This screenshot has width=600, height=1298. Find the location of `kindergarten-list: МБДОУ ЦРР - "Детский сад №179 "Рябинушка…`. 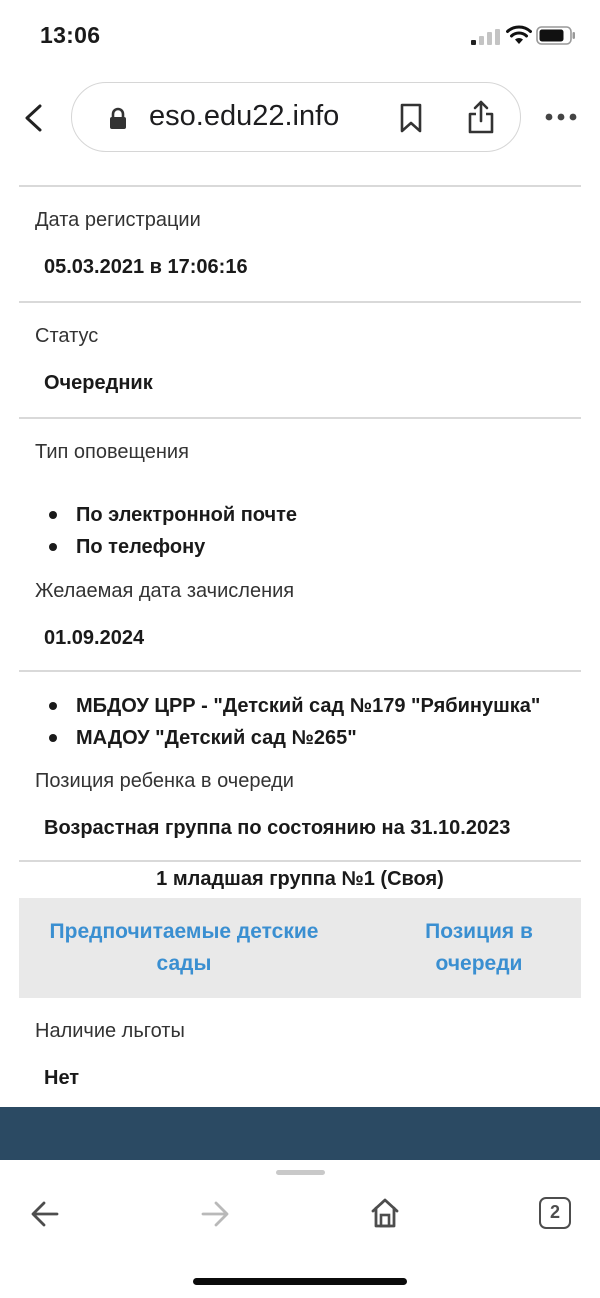

kindergarten-list: МБДОУ ЦРР - "Детский сад №179 "Рябинушка… is located at coordinates (300, 722).